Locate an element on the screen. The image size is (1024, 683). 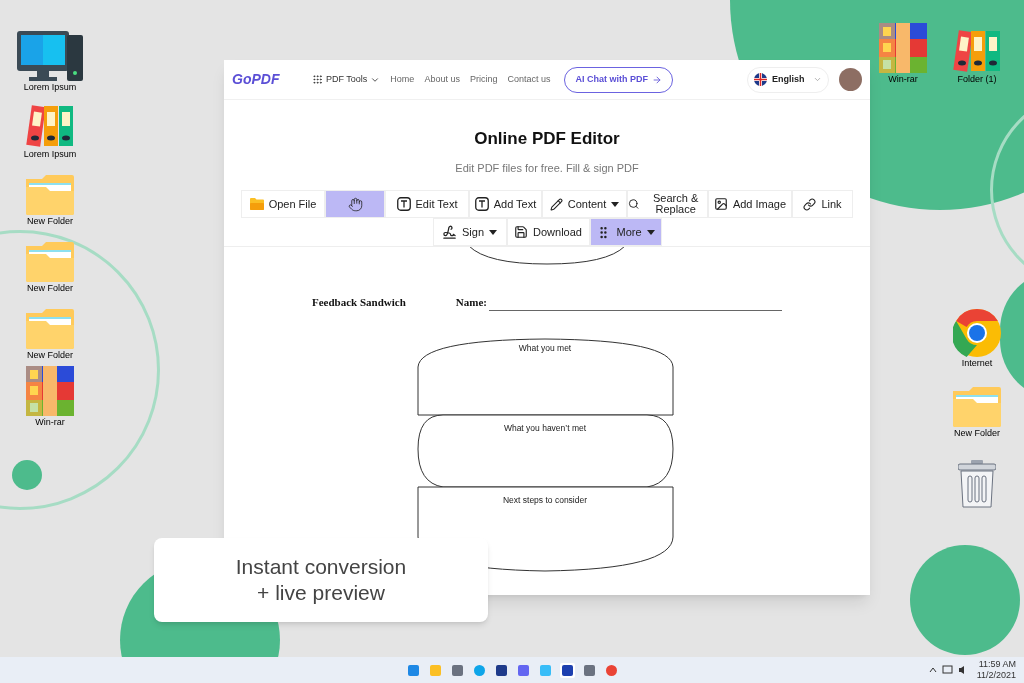
signature-icon is located at coordinates (449, 232).